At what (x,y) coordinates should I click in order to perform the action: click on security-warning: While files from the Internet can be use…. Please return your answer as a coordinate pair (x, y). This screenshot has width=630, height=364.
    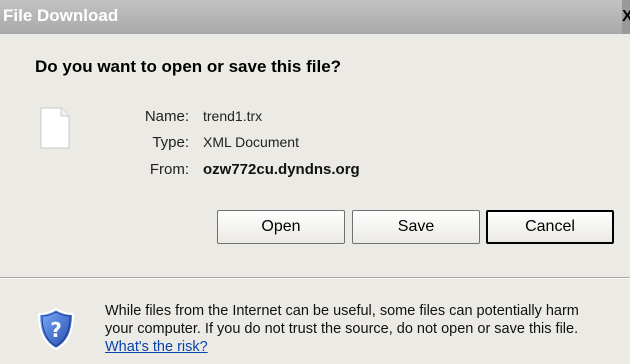
    Looking at the image, I should click on (367, 329).